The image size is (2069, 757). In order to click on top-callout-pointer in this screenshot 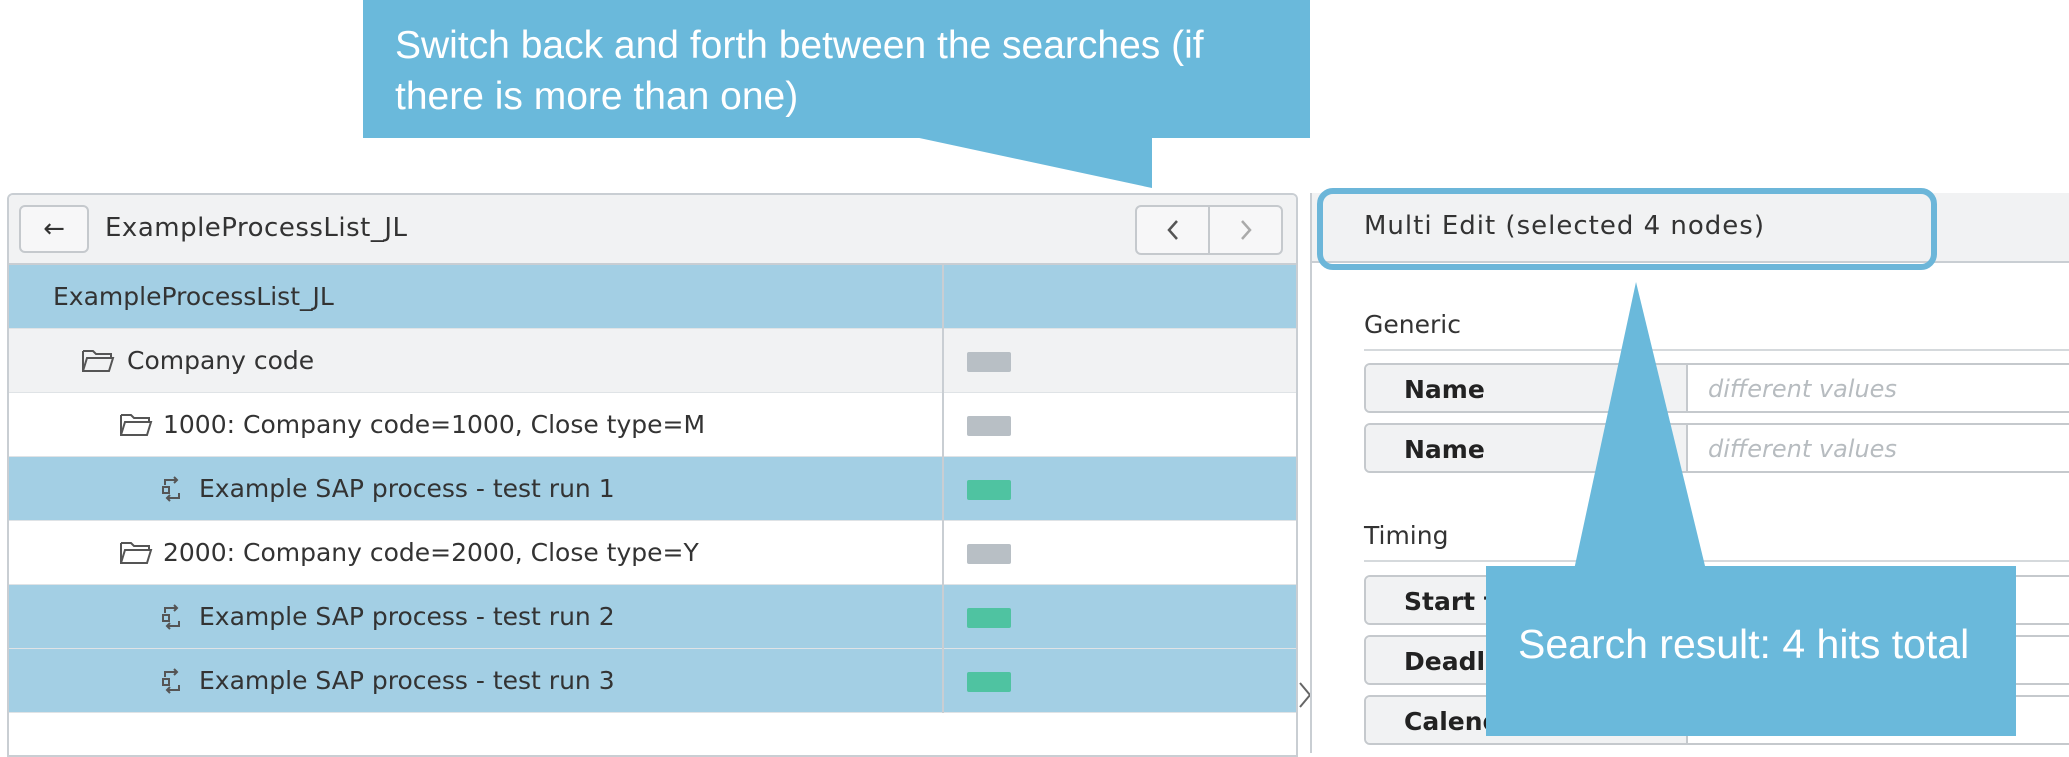, I will do `click(1031, 162)`.